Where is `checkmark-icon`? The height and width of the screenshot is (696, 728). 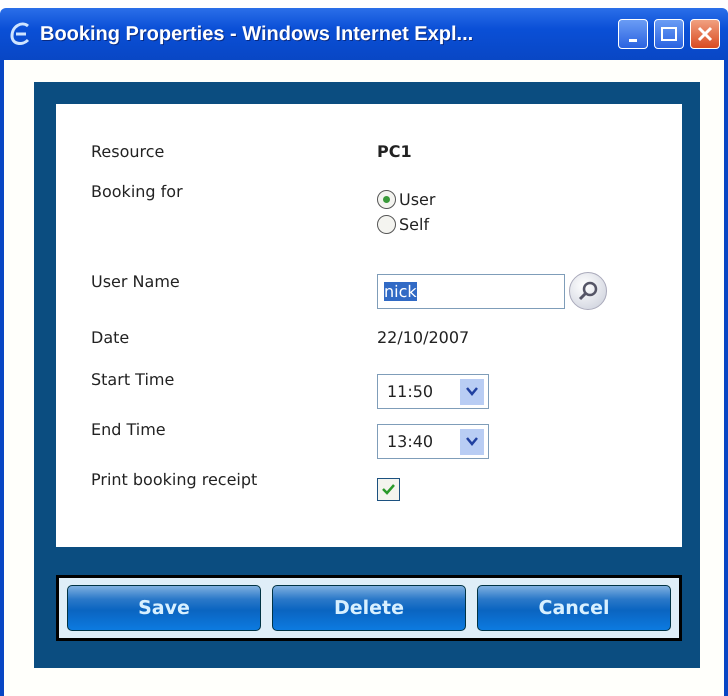 checkmark-icon is located at coordinates (388, 489).